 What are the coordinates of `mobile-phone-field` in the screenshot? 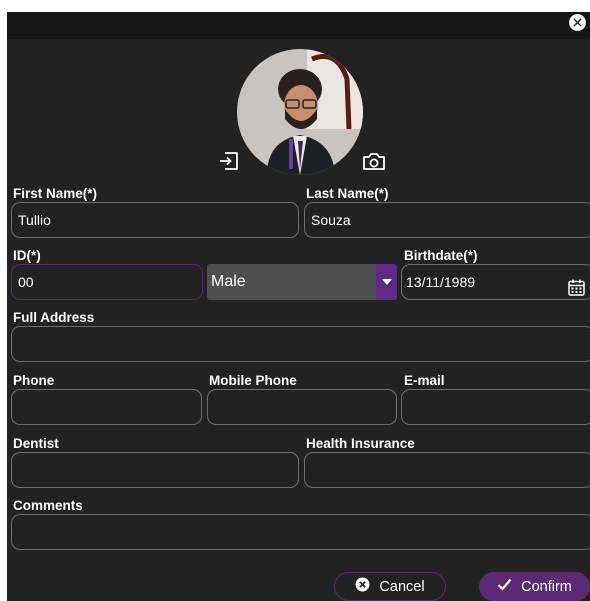 It's located at (302, 407).